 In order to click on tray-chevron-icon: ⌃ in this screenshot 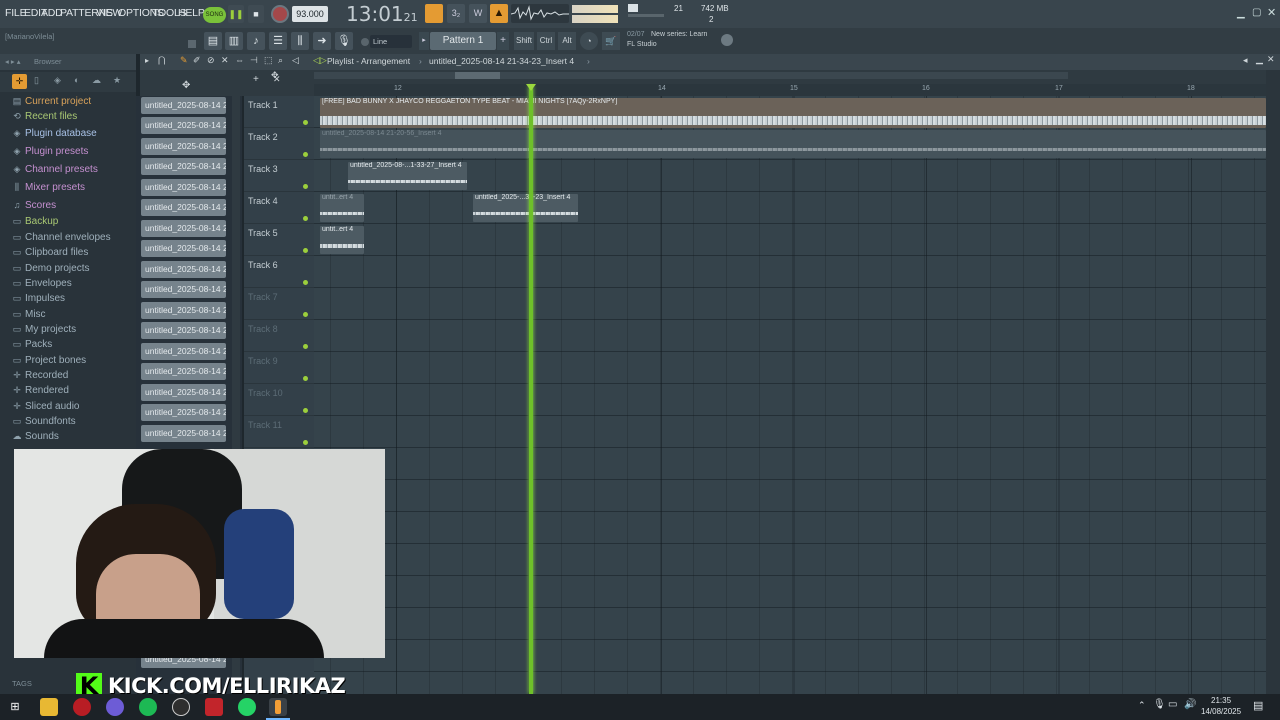, I will do `click(1142, 705)`.